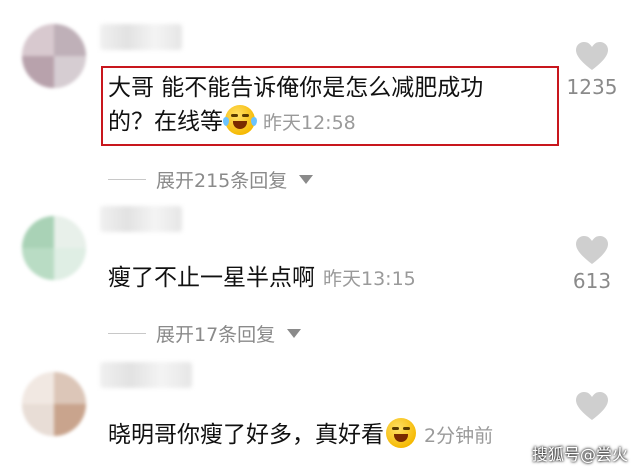 This screenshot has width=640, height=471. Describe the element at coordinates (592, 87) in the screenshot. I see `like-count: 1235` at that location.